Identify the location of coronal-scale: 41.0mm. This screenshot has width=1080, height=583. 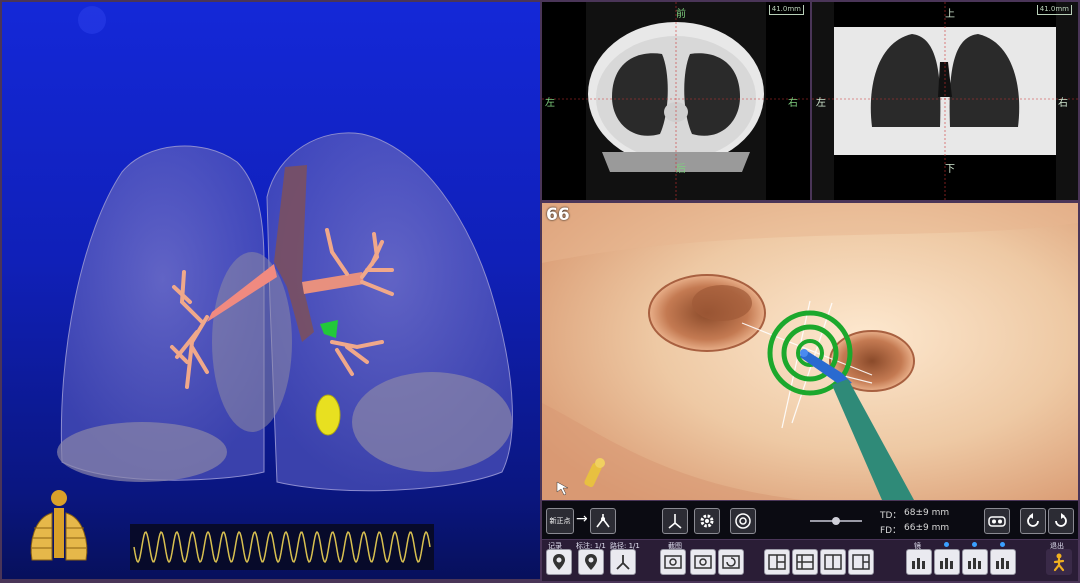
(1054, 10).